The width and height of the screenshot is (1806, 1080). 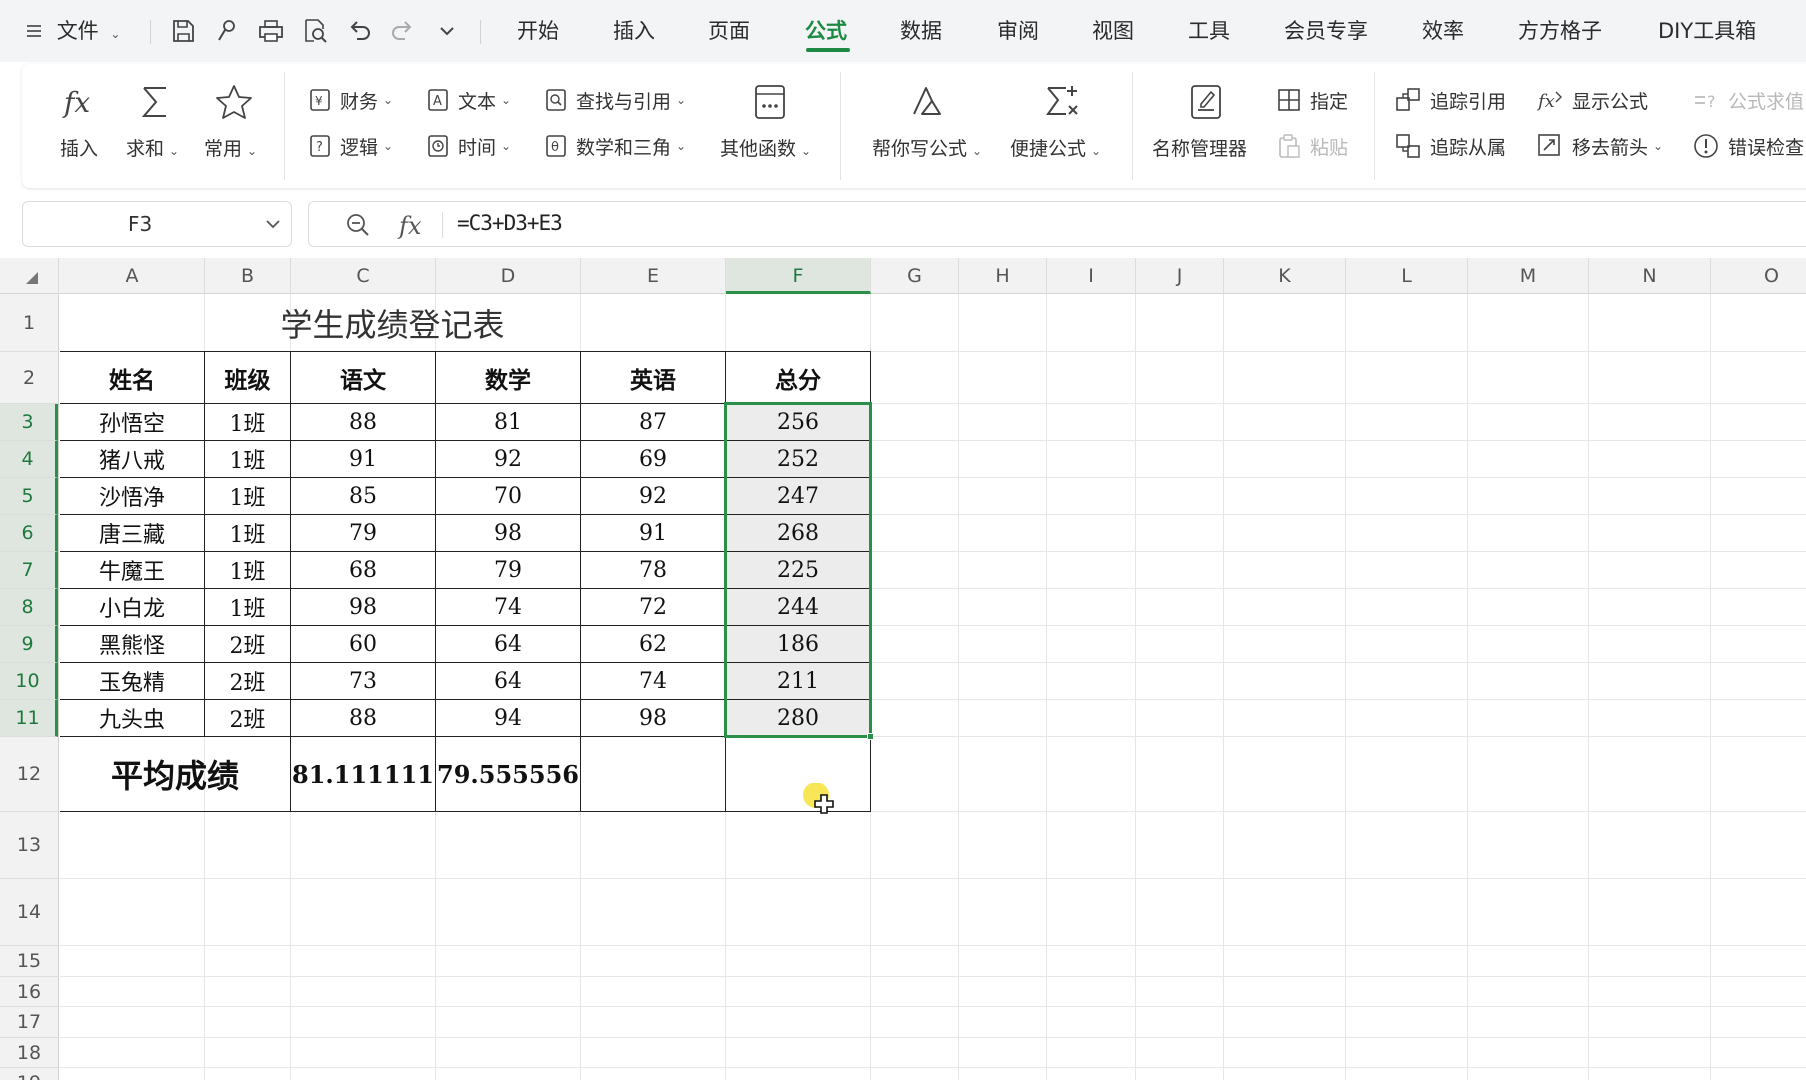 I want to click on table-cell: 94, so click(x=508, y=718).